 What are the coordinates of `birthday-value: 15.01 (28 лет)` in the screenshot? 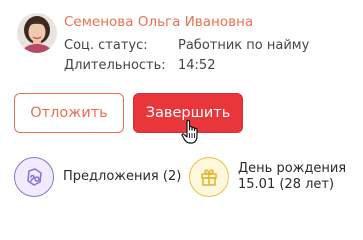 It's located at (286, 184).